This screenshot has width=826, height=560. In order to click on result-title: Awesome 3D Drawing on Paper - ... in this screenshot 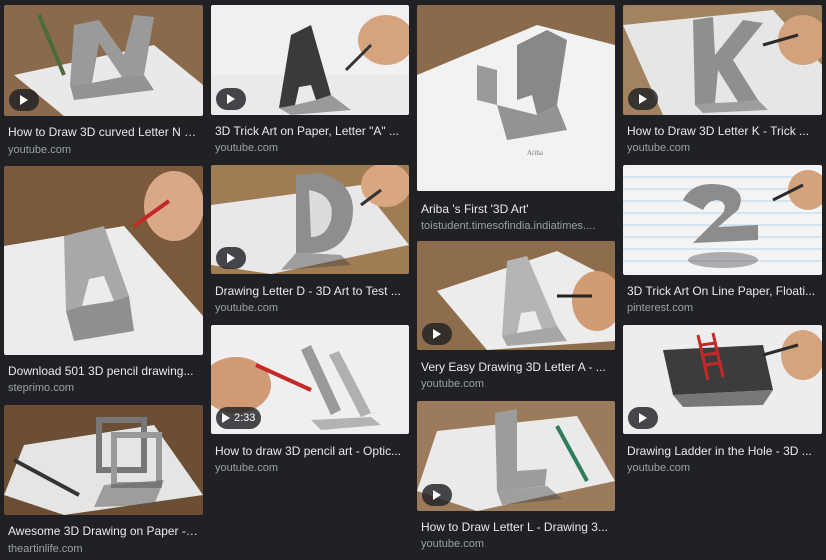, I will do `click(103, 531)`.